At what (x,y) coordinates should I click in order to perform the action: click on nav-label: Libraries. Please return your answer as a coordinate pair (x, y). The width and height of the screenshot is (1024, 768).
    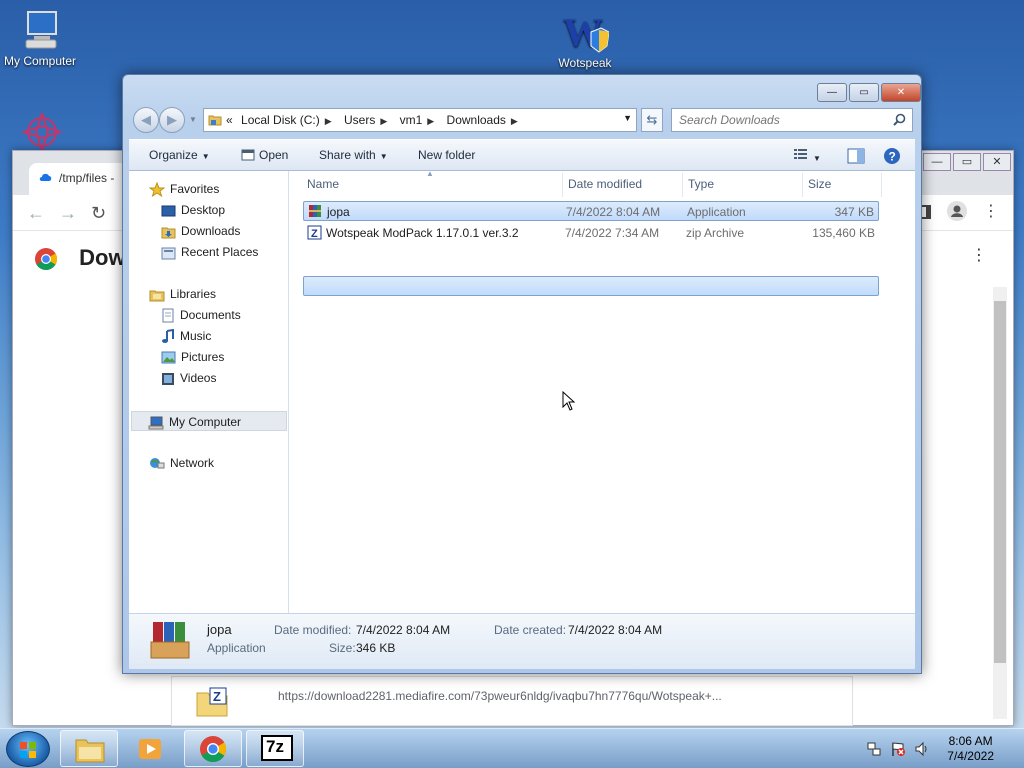
    Looking at the image, I should click on (193, 294).